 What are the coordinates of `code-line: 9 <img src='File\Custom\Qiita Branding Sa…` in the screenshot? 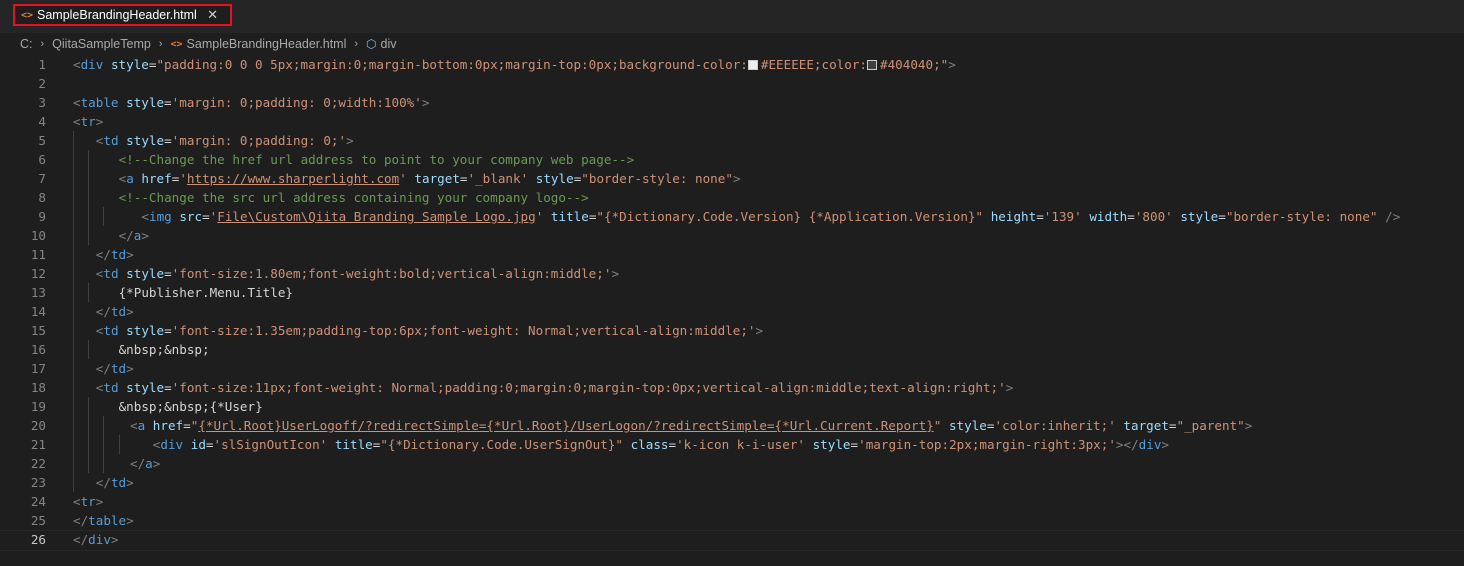 It's located at (732, 216).